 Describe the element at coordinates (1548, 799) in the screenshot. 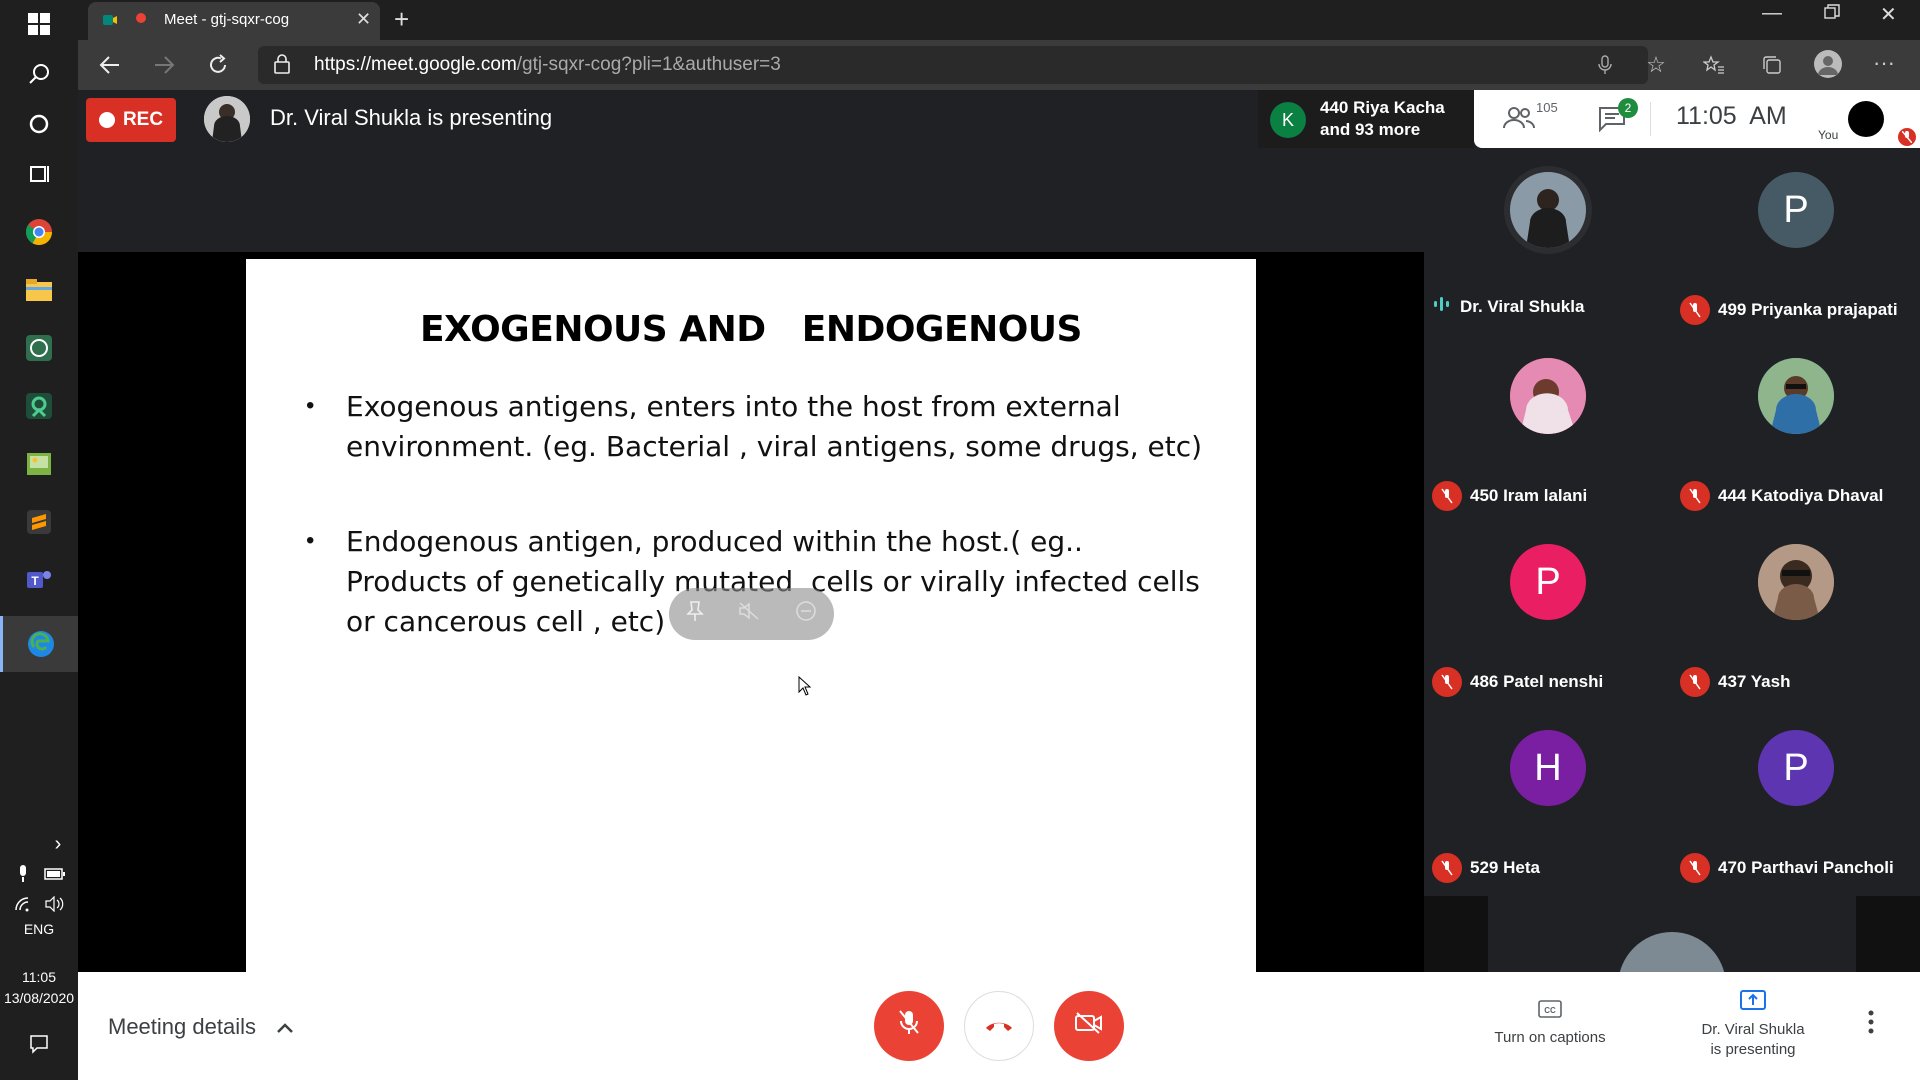

I see `participant-tile: H 529 Heta` at that location.